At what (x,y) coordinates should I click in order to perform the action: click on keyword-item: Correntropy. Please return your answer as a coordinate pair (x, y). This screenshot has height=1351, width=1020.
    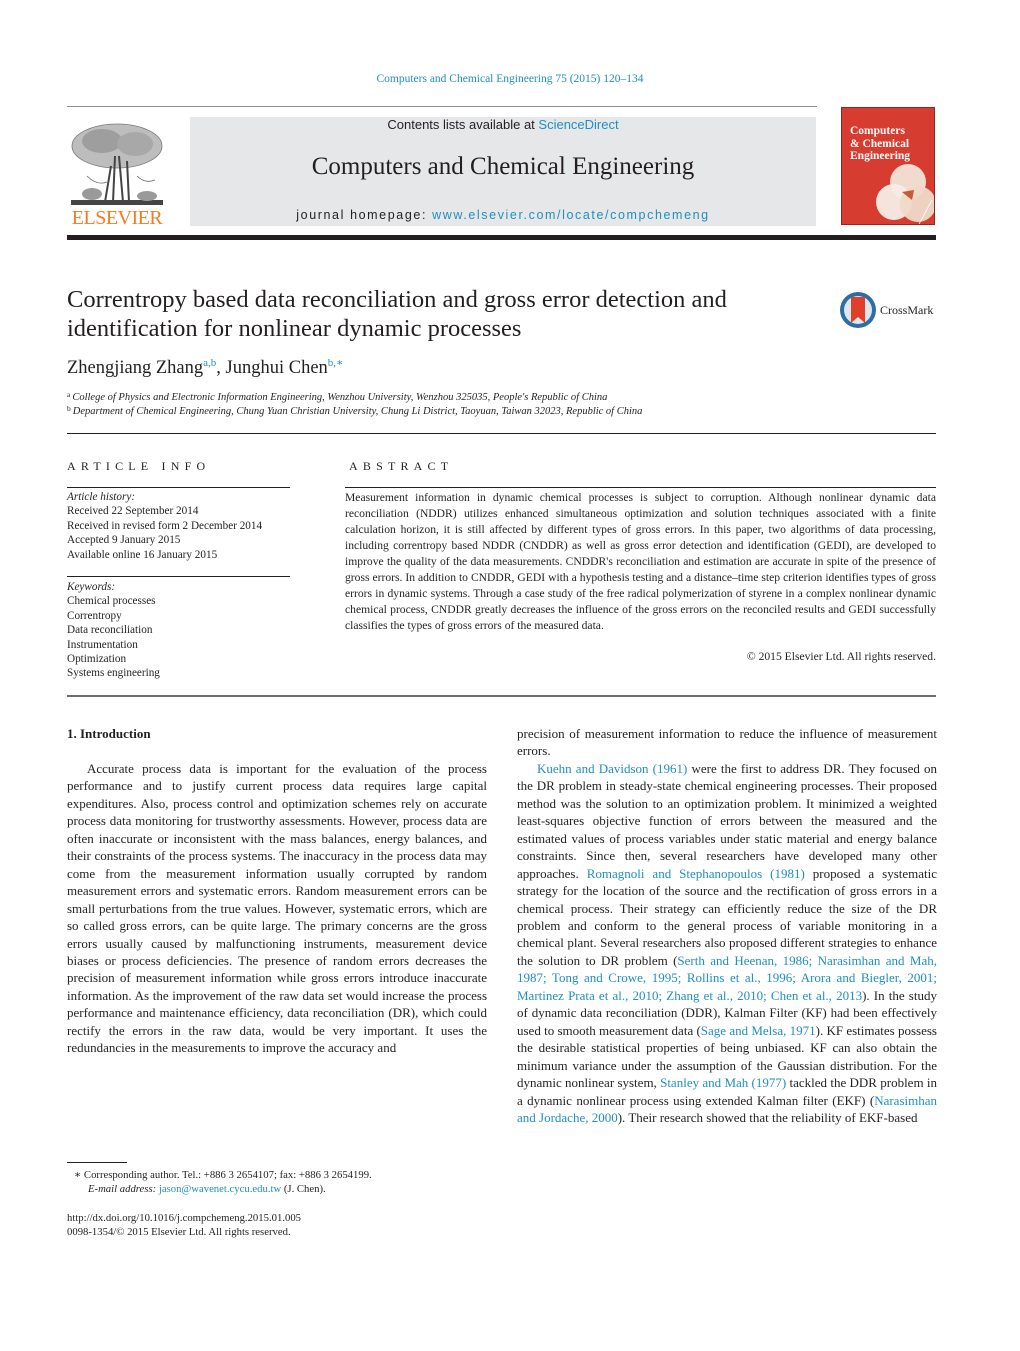
    Looking at the image, I should click on (94, 615).